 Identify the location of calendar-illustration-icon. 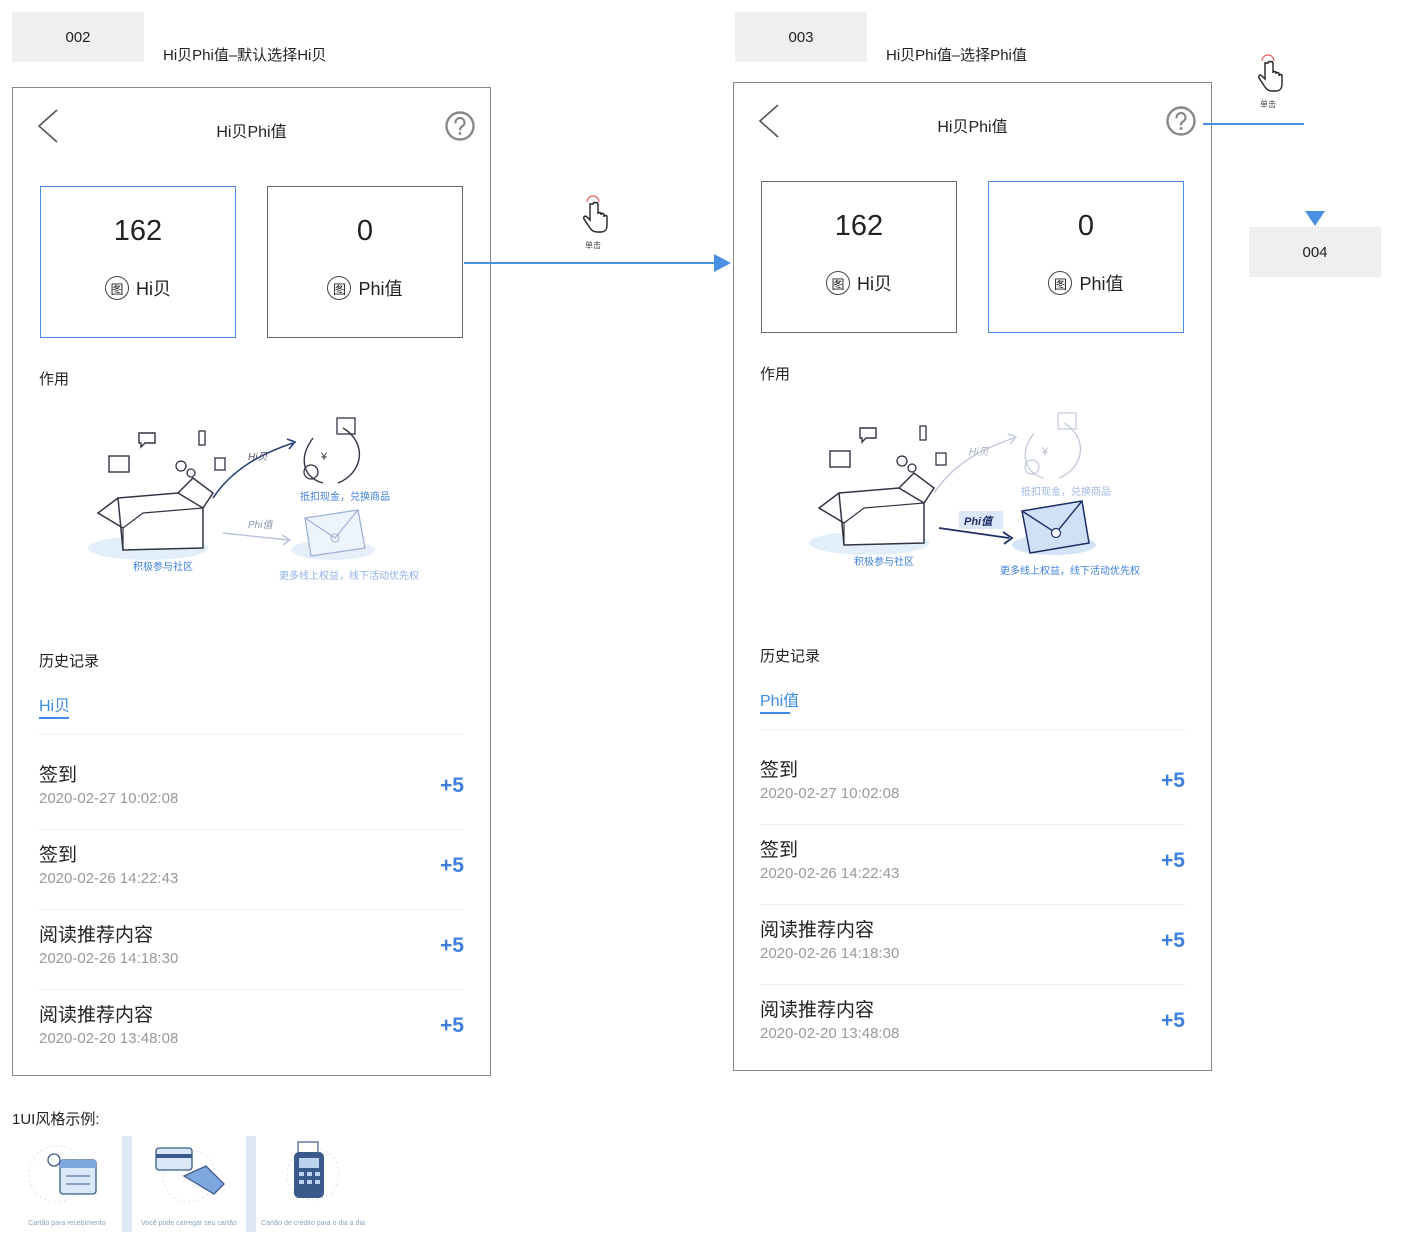
(62, 1174).